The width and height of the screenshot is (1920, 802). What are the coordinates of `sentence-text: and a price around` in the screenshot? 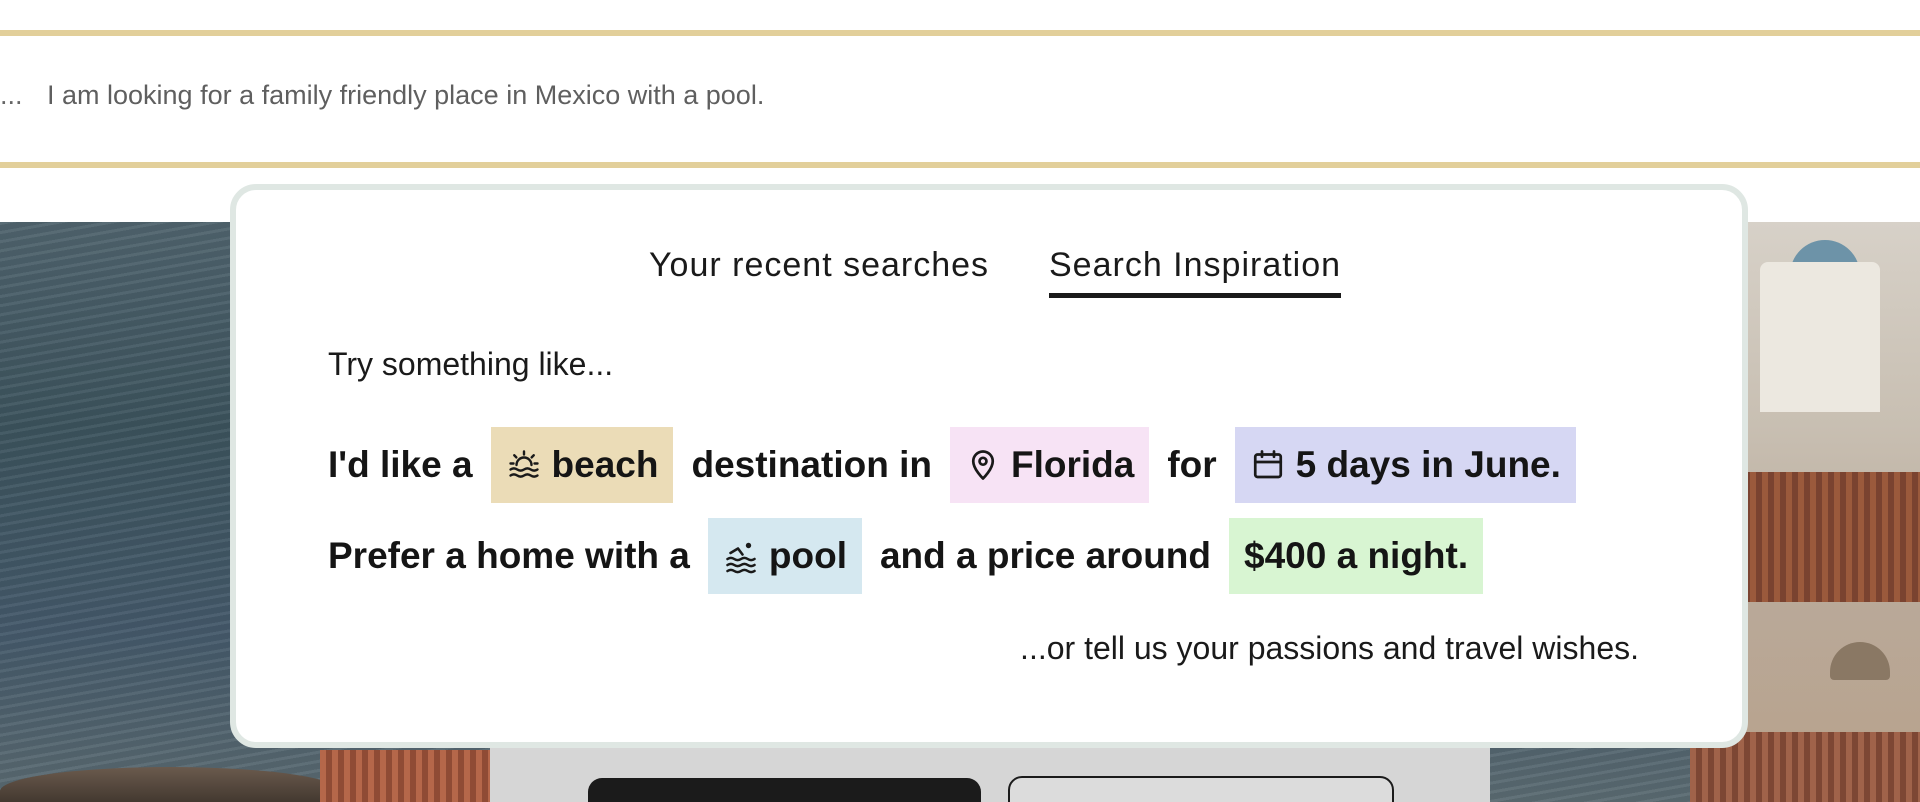 It's located at (1045, 555).